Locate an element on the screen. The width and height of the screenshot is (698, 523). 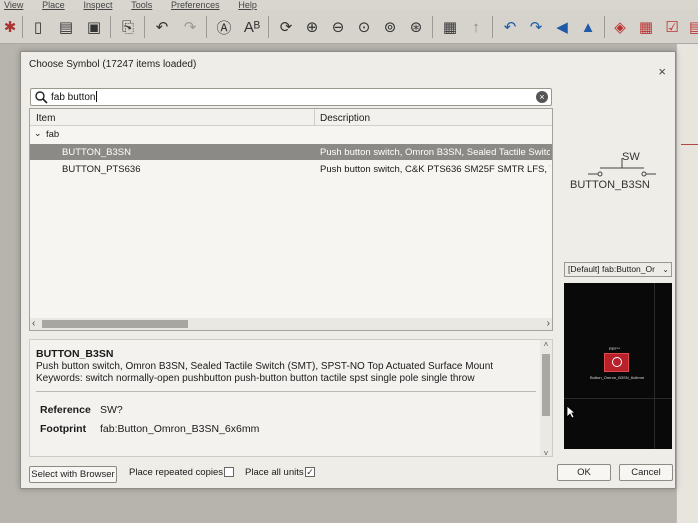
place-all-units-checkbox: ✓ is located at coordinates (310, 472).